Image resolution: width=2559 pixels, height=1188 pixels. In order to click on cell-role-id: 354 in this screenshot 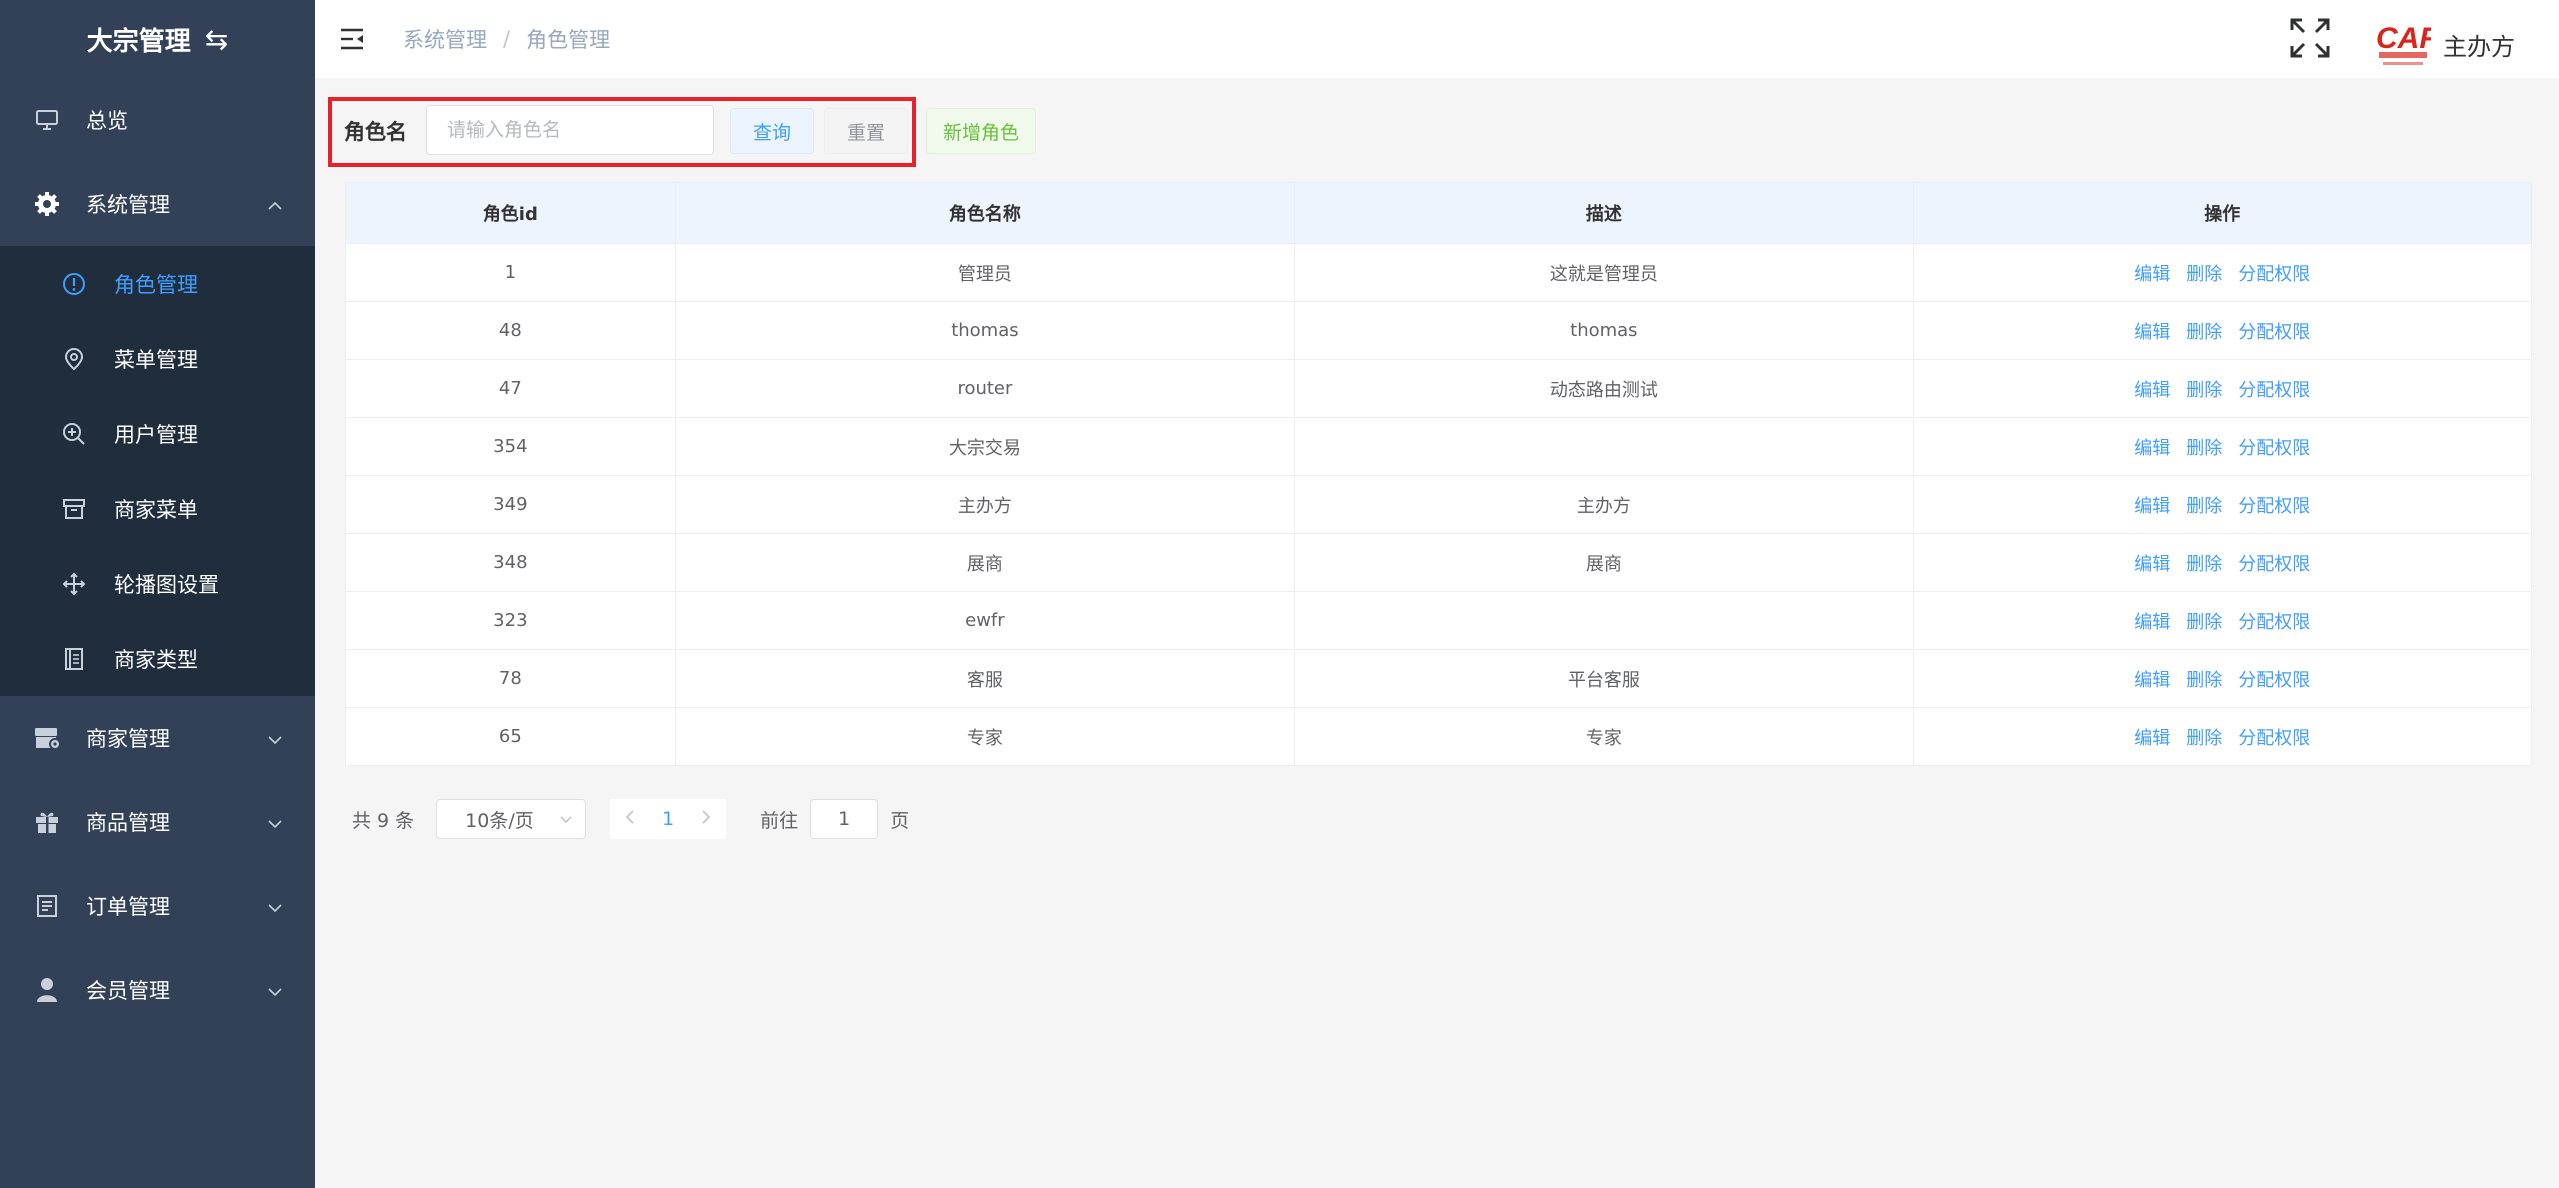, I will do `click(511, 446)`.